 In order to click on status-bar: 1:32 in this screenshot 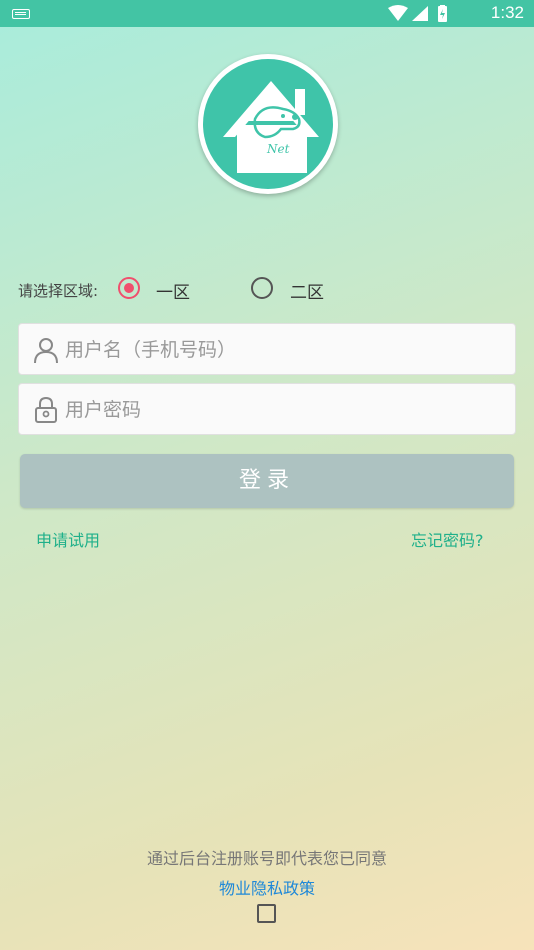, I will do `click(267, 13)`.